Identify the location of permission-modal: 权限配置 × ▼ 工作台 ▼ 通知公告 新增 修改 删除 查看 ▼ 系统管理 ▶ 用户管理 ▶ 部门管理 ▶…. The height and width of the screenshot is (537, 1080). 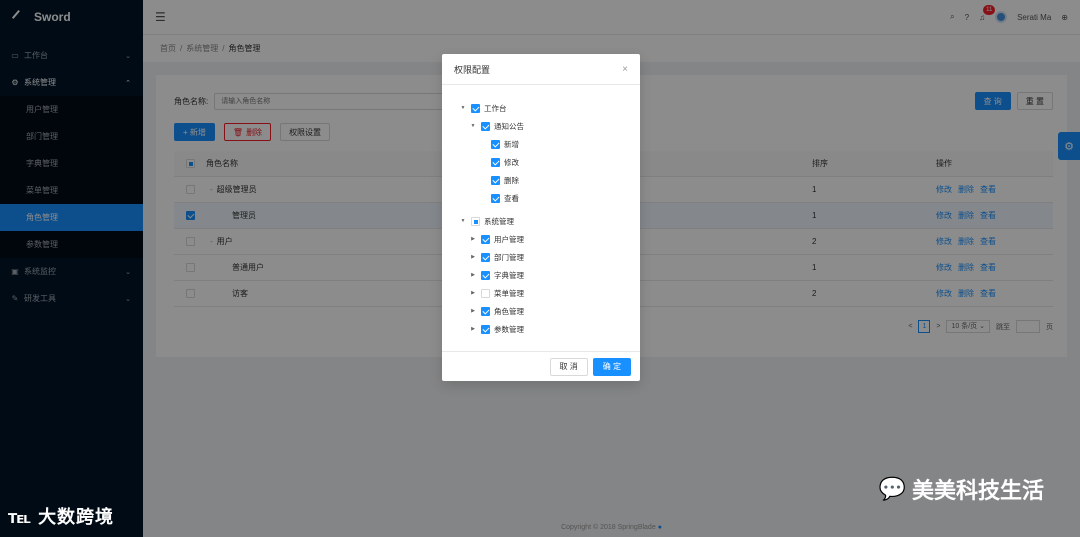
(541, 217).